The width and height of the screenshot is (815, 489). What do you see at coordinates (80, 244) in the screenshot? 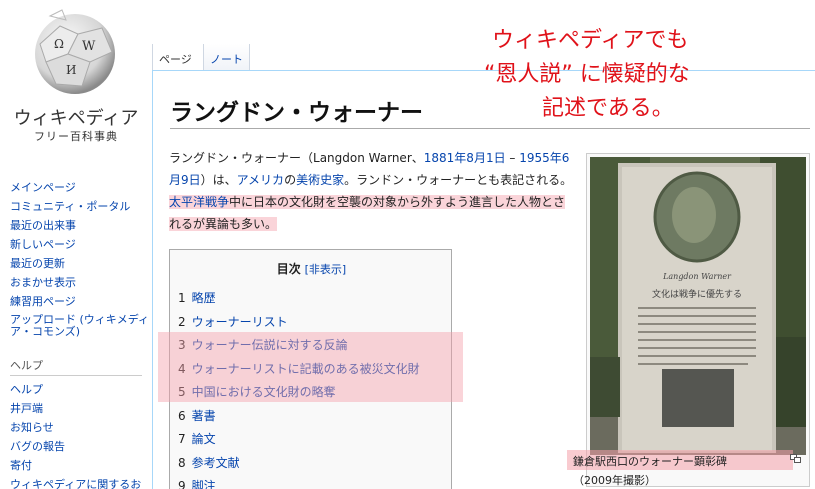
I see `nav-new-pages: 新しいページ` at bounding box center [80, 244].